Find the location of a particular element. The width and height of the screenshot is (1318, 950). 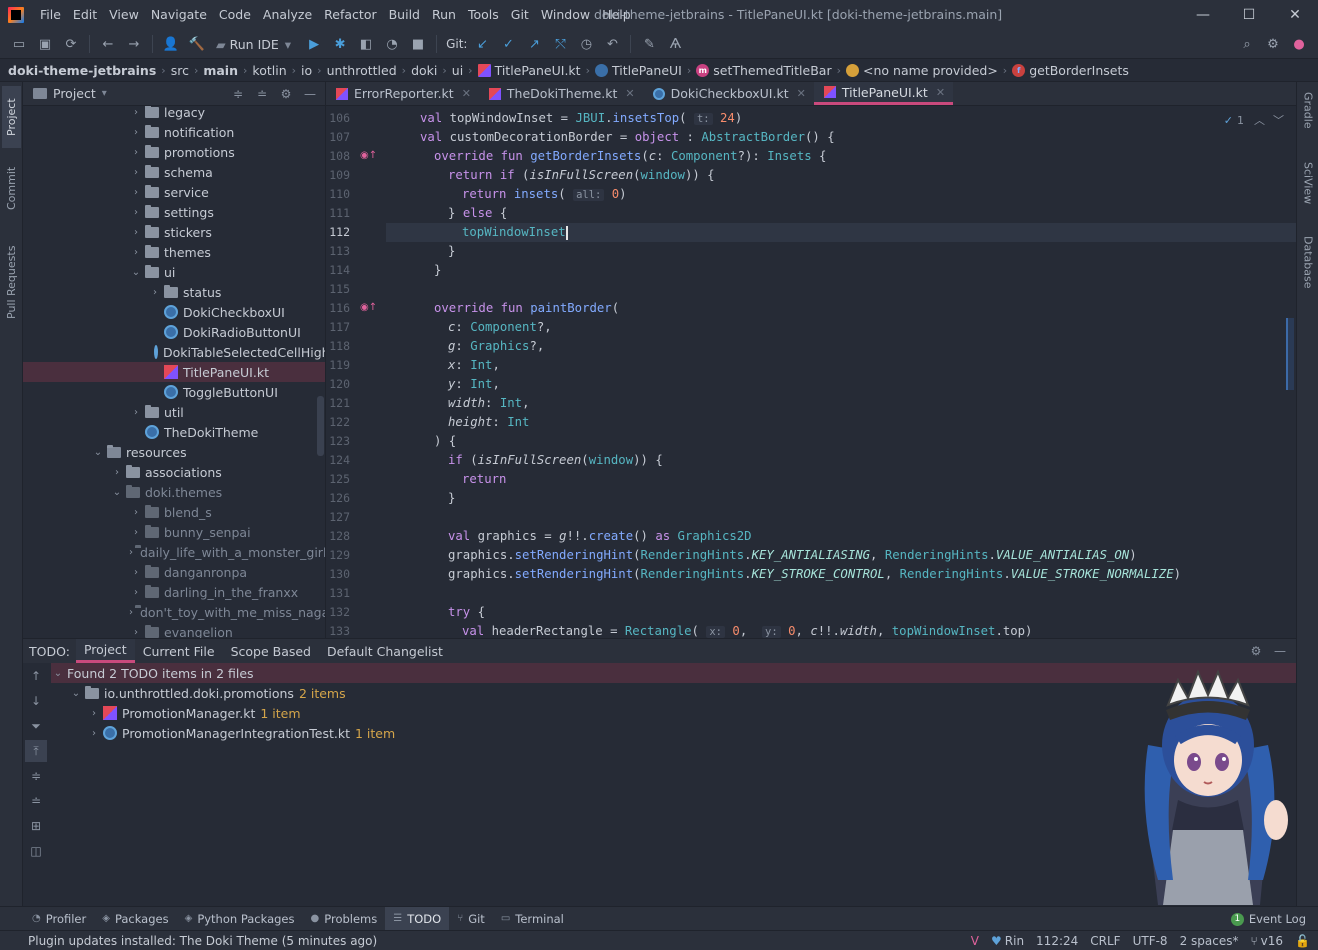

menu-refactor: Refactor is located at coordinates (350, 15).